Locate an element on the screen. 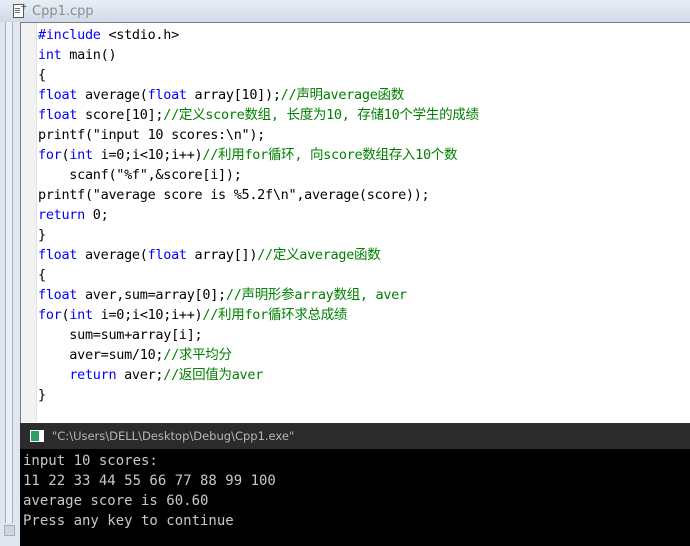  scrollbar-track is located at coordinates (9, 222).